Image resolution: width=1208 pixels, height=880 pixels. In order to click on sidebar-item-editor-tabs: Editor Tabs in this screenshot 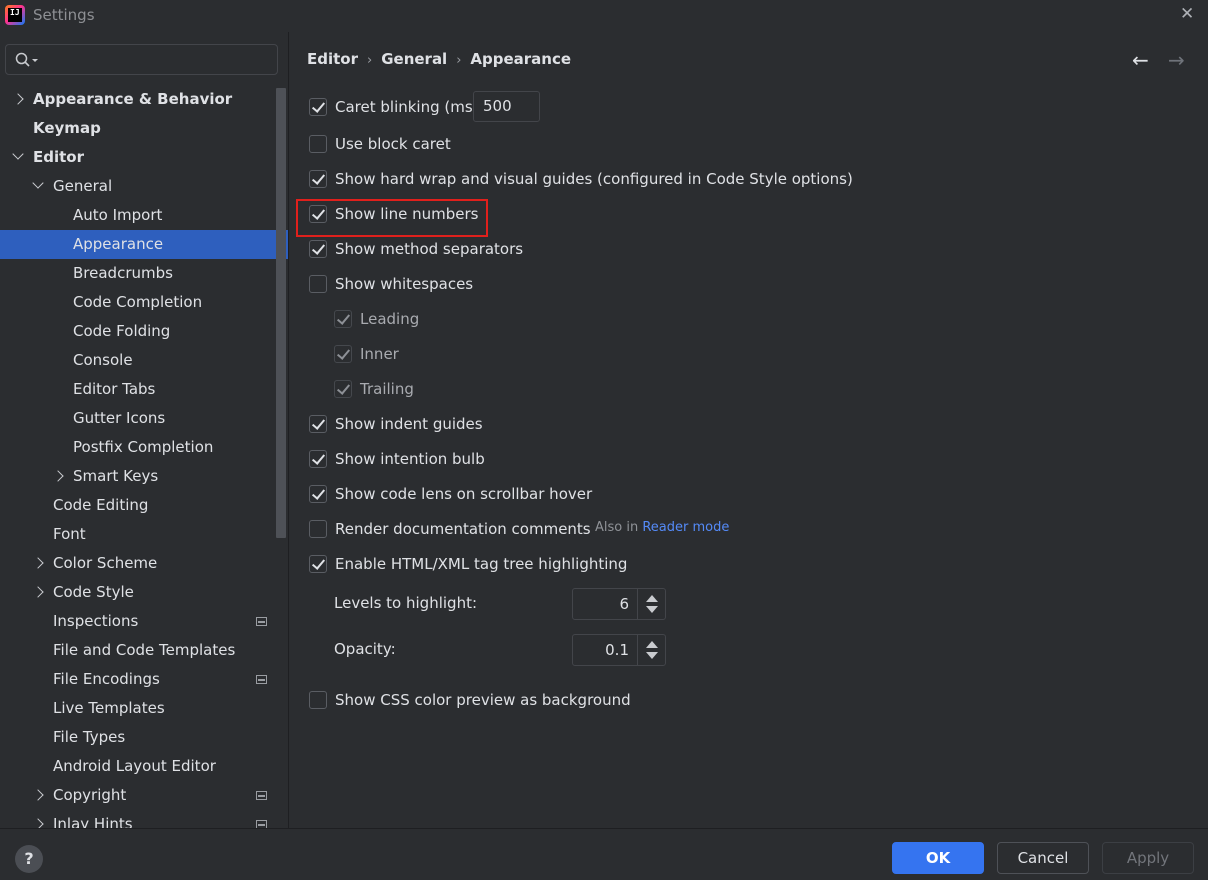, I will do `click(144, 389)`.